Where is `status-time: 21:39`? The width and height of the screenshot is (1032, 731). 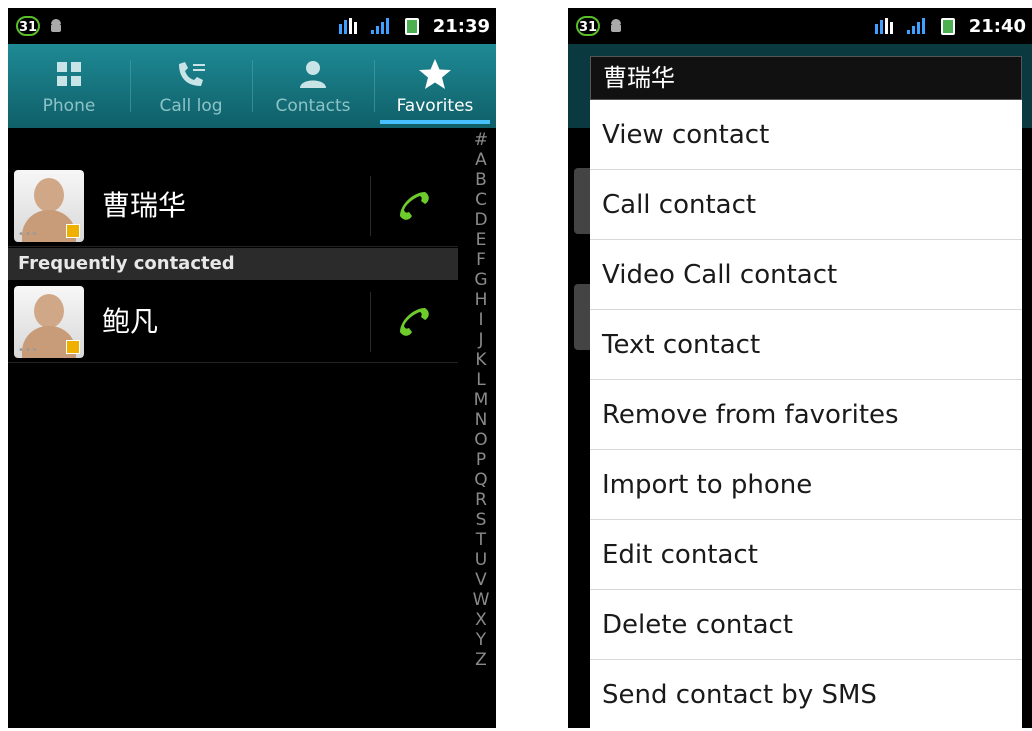
status-time: 21:39 is located at coordinates (461, 26).